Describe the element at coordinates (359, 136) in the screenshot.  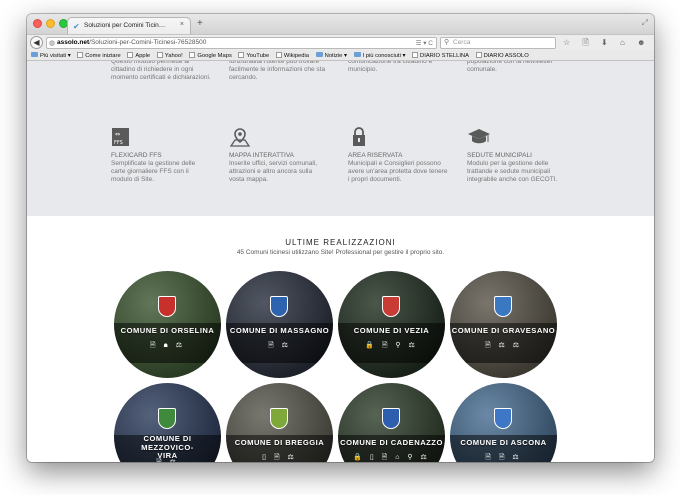
I see `lock-icon` at that location.